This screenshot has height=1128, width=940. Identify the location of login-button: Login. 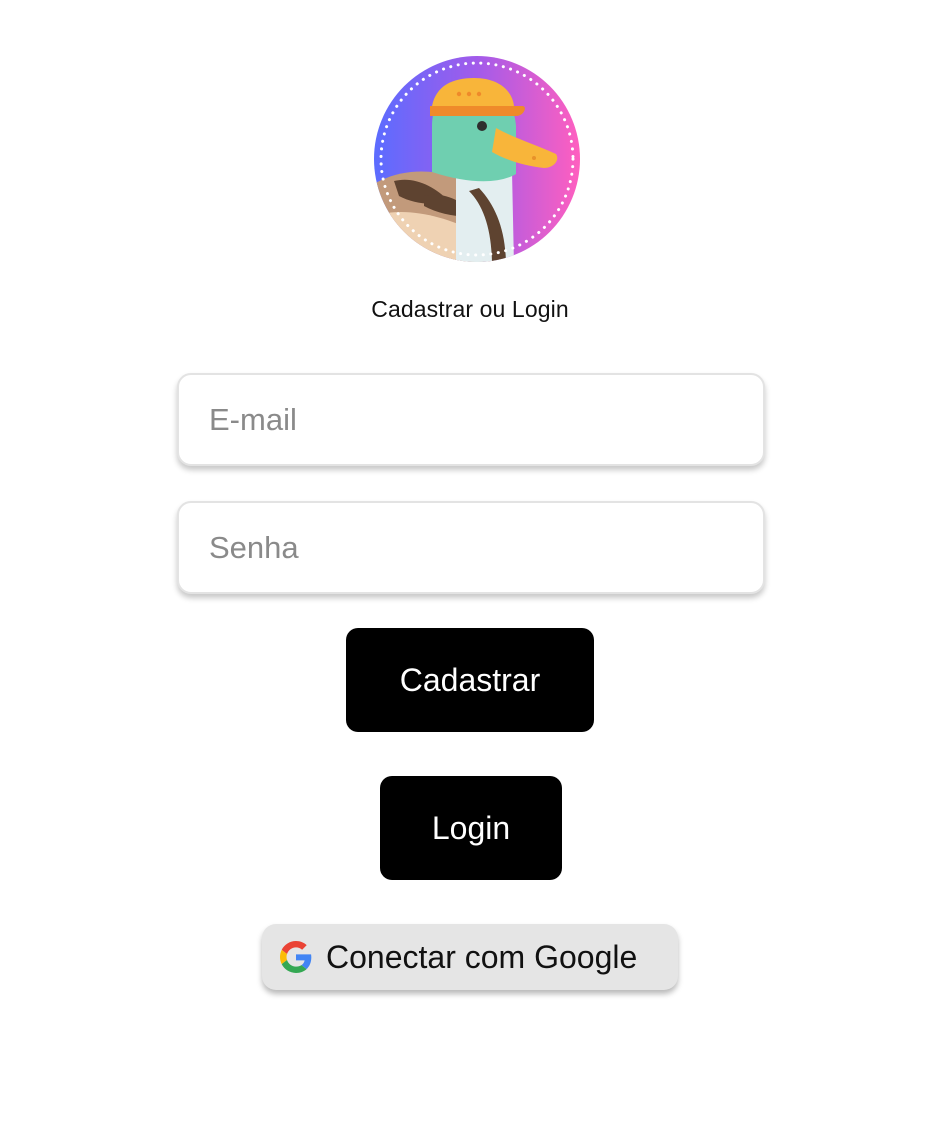
(471, 828).